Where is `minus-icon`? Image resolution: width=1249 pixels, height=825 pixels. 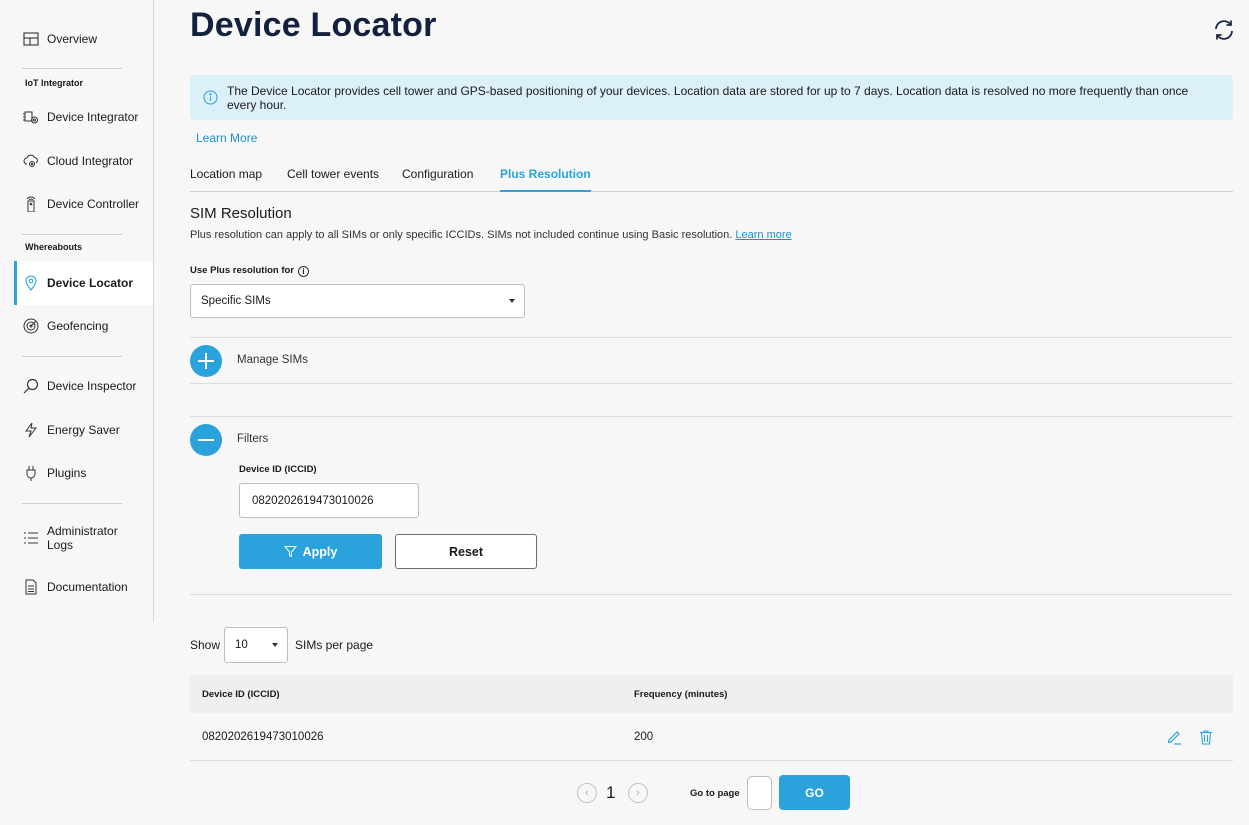 minus-icon is located at coordinates (206, 440).